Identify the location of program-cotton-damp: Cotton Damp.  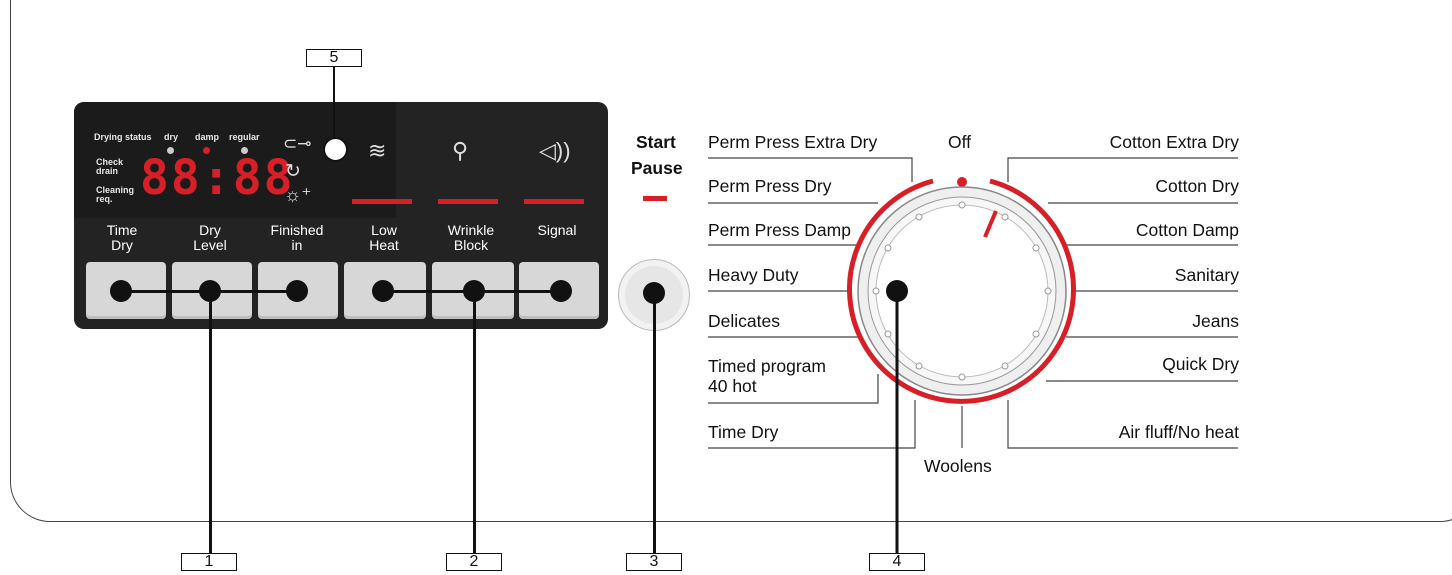
(1187, 230).